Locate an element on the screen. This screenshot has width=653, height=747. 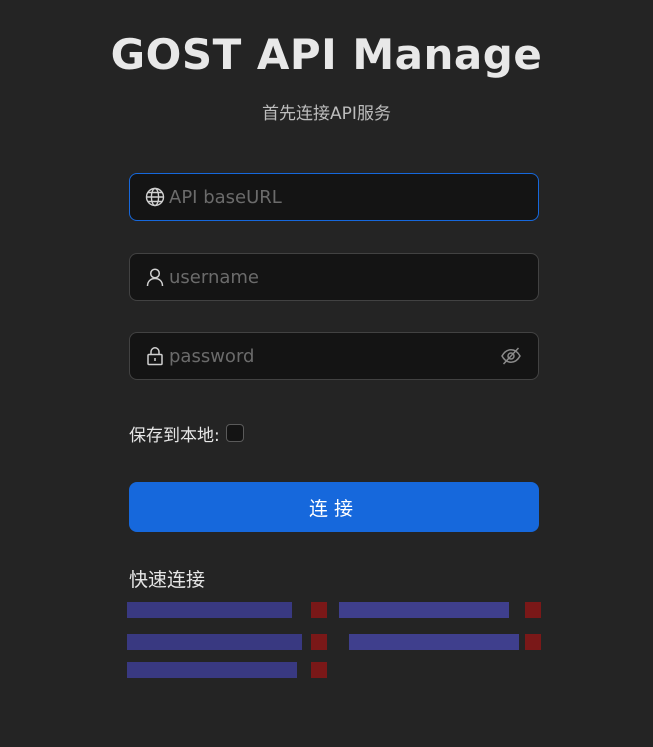
password-input is located at coordinates (333, 356).